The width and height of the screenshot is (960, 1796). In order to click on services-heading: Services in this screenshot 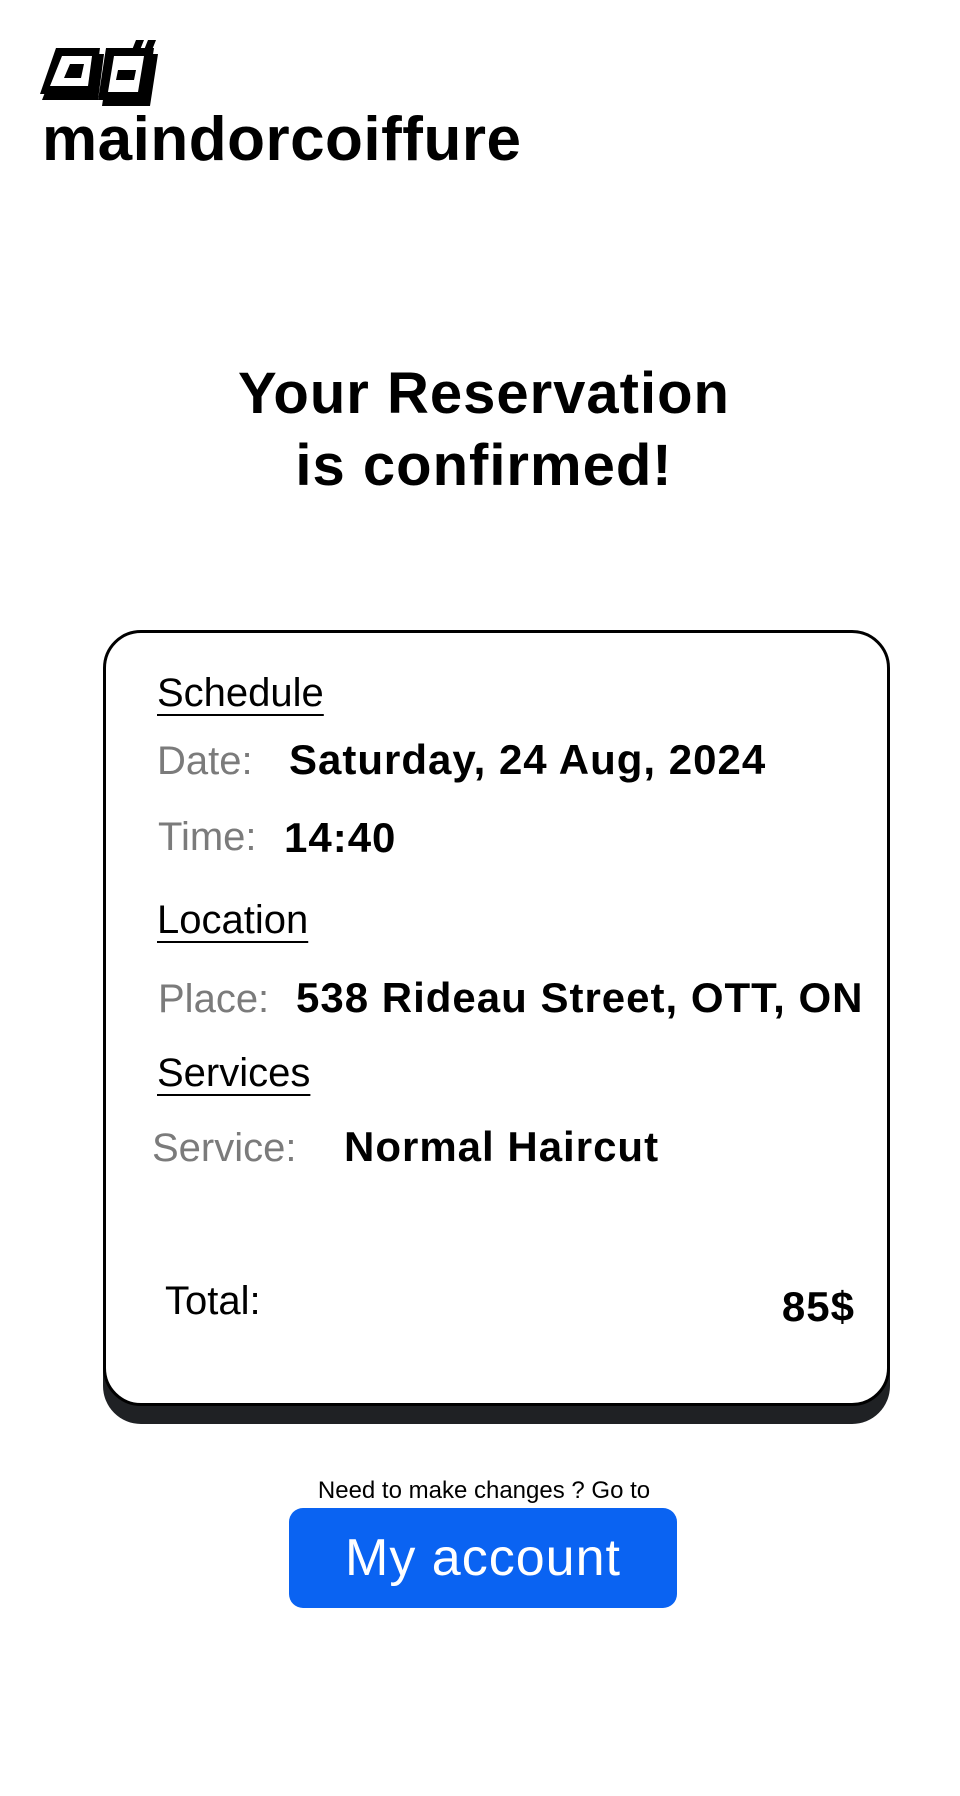, I will do `click(234, 1073)`.